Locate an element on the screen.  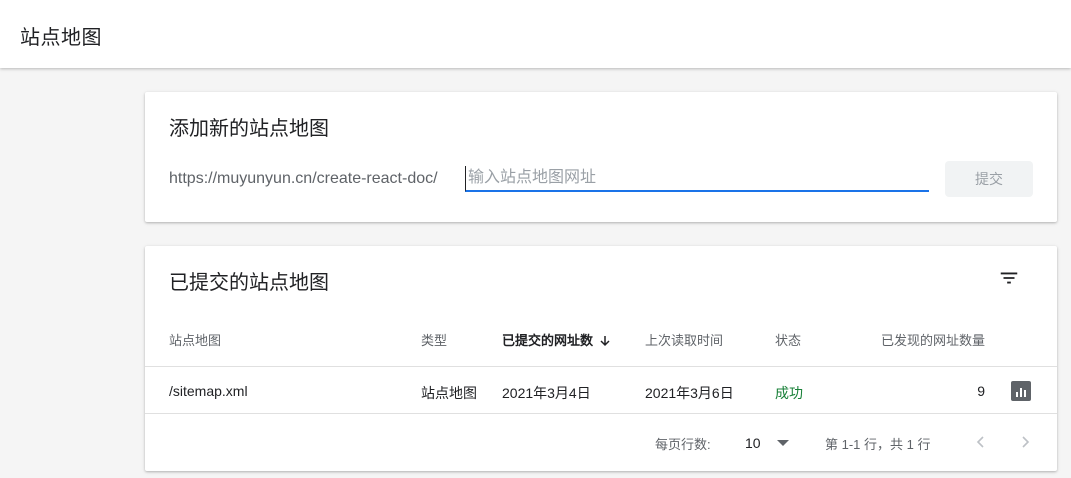
pagination-range: 第 1-1 行，共 1 行 is located at coordinates (878, 444).